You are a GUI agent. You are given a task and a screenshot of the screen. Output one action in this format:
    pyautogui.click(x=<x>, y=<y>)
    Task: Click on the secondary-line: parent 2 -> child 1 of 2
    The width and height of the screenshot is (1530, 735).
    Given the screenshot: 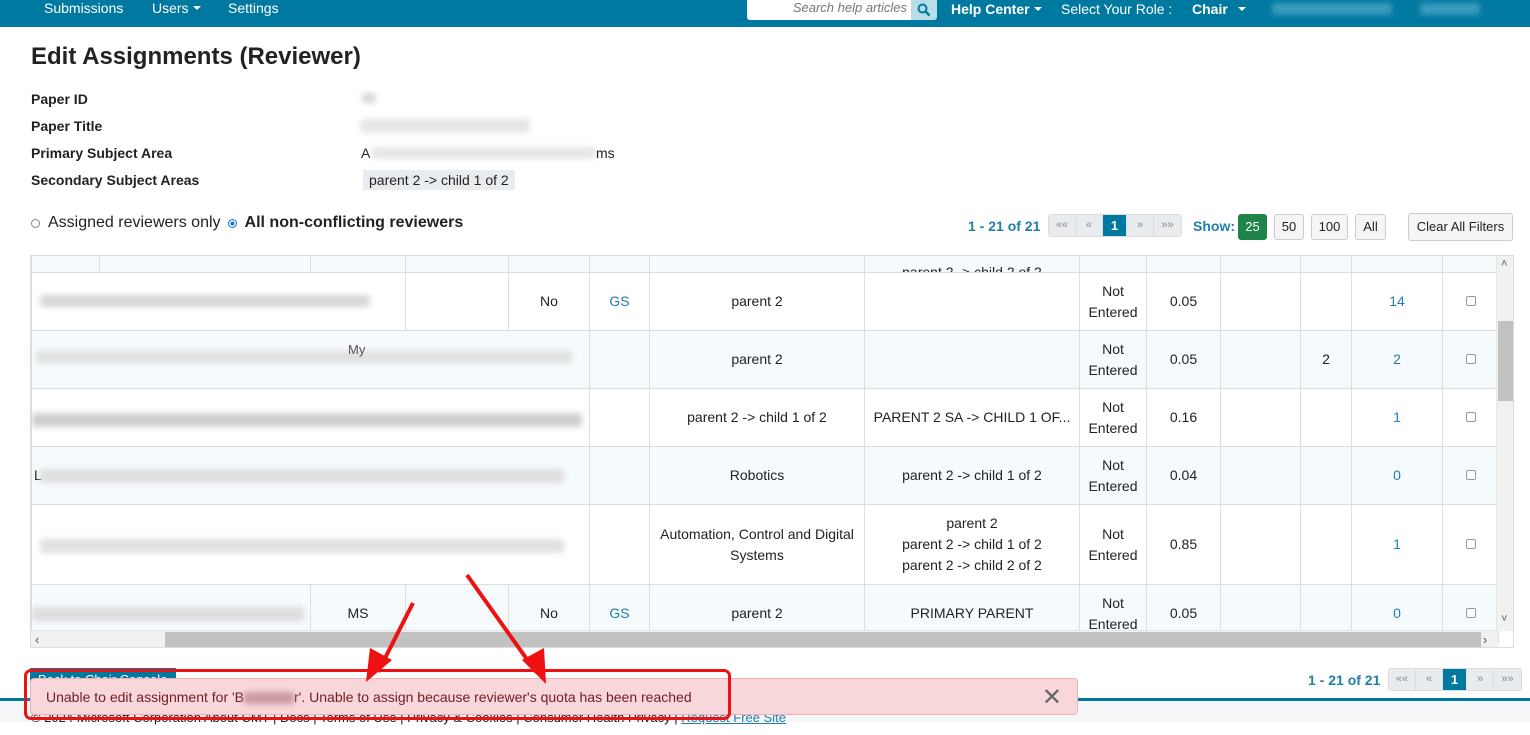 What is the action you would take?
    pyautogui.click(x=972, y=544)
    